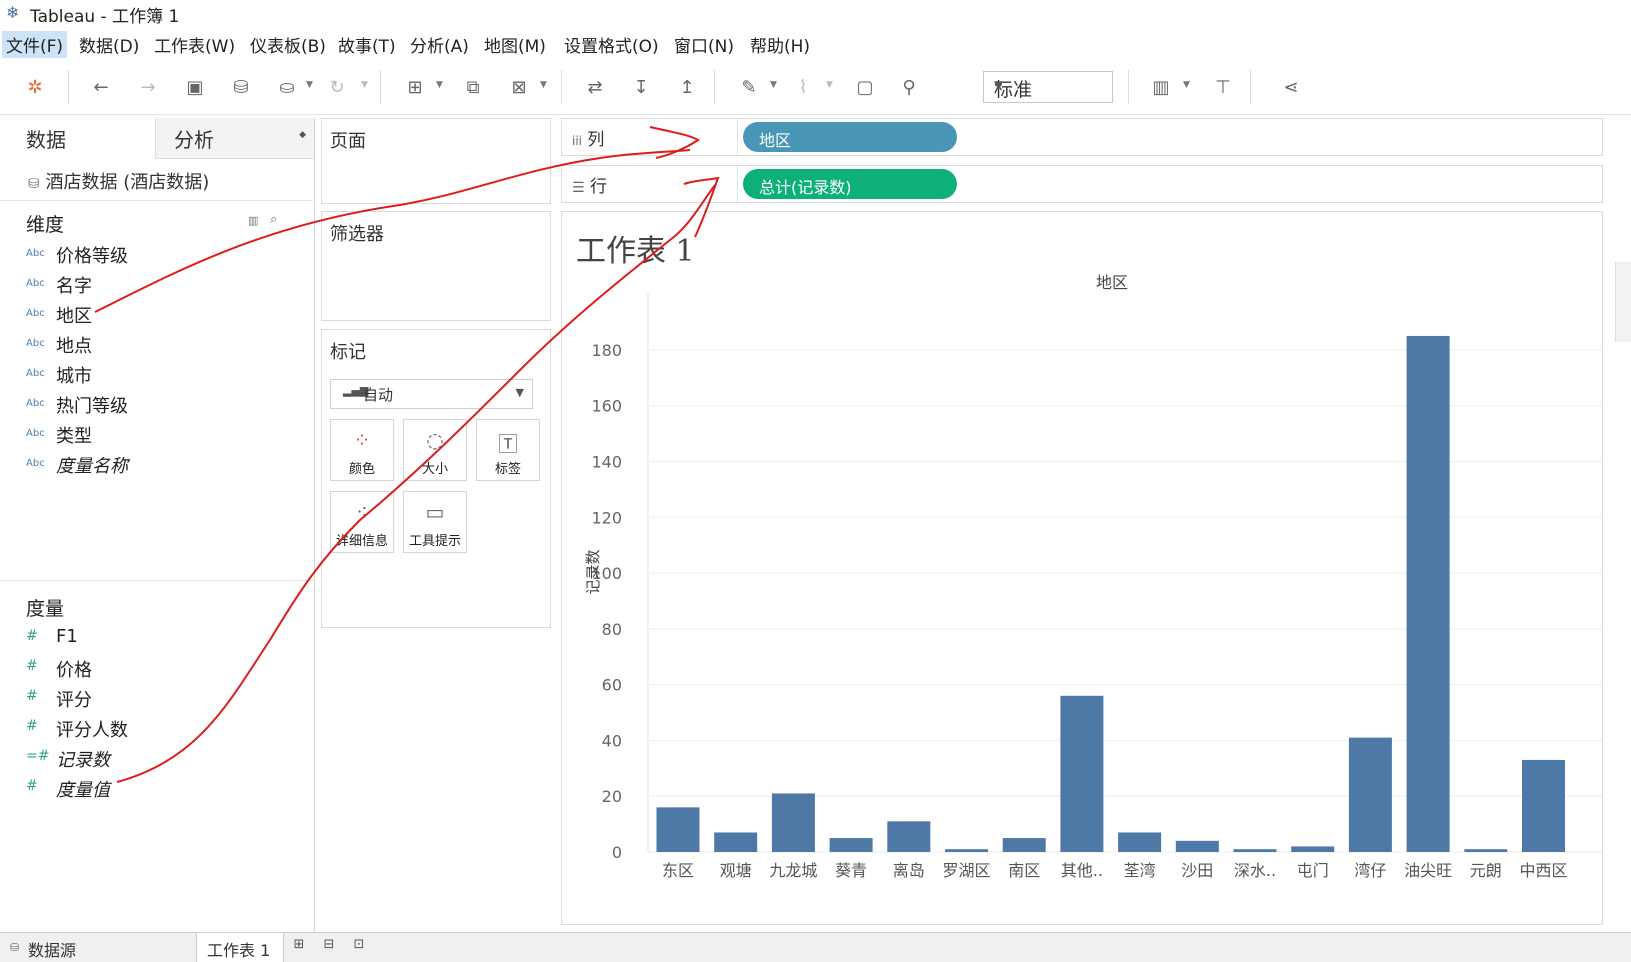  What do you see at coordinates (1313, 870) in the screenshot?
I see `x-tick-label: 屯门` at bounding box center [1313, 870].